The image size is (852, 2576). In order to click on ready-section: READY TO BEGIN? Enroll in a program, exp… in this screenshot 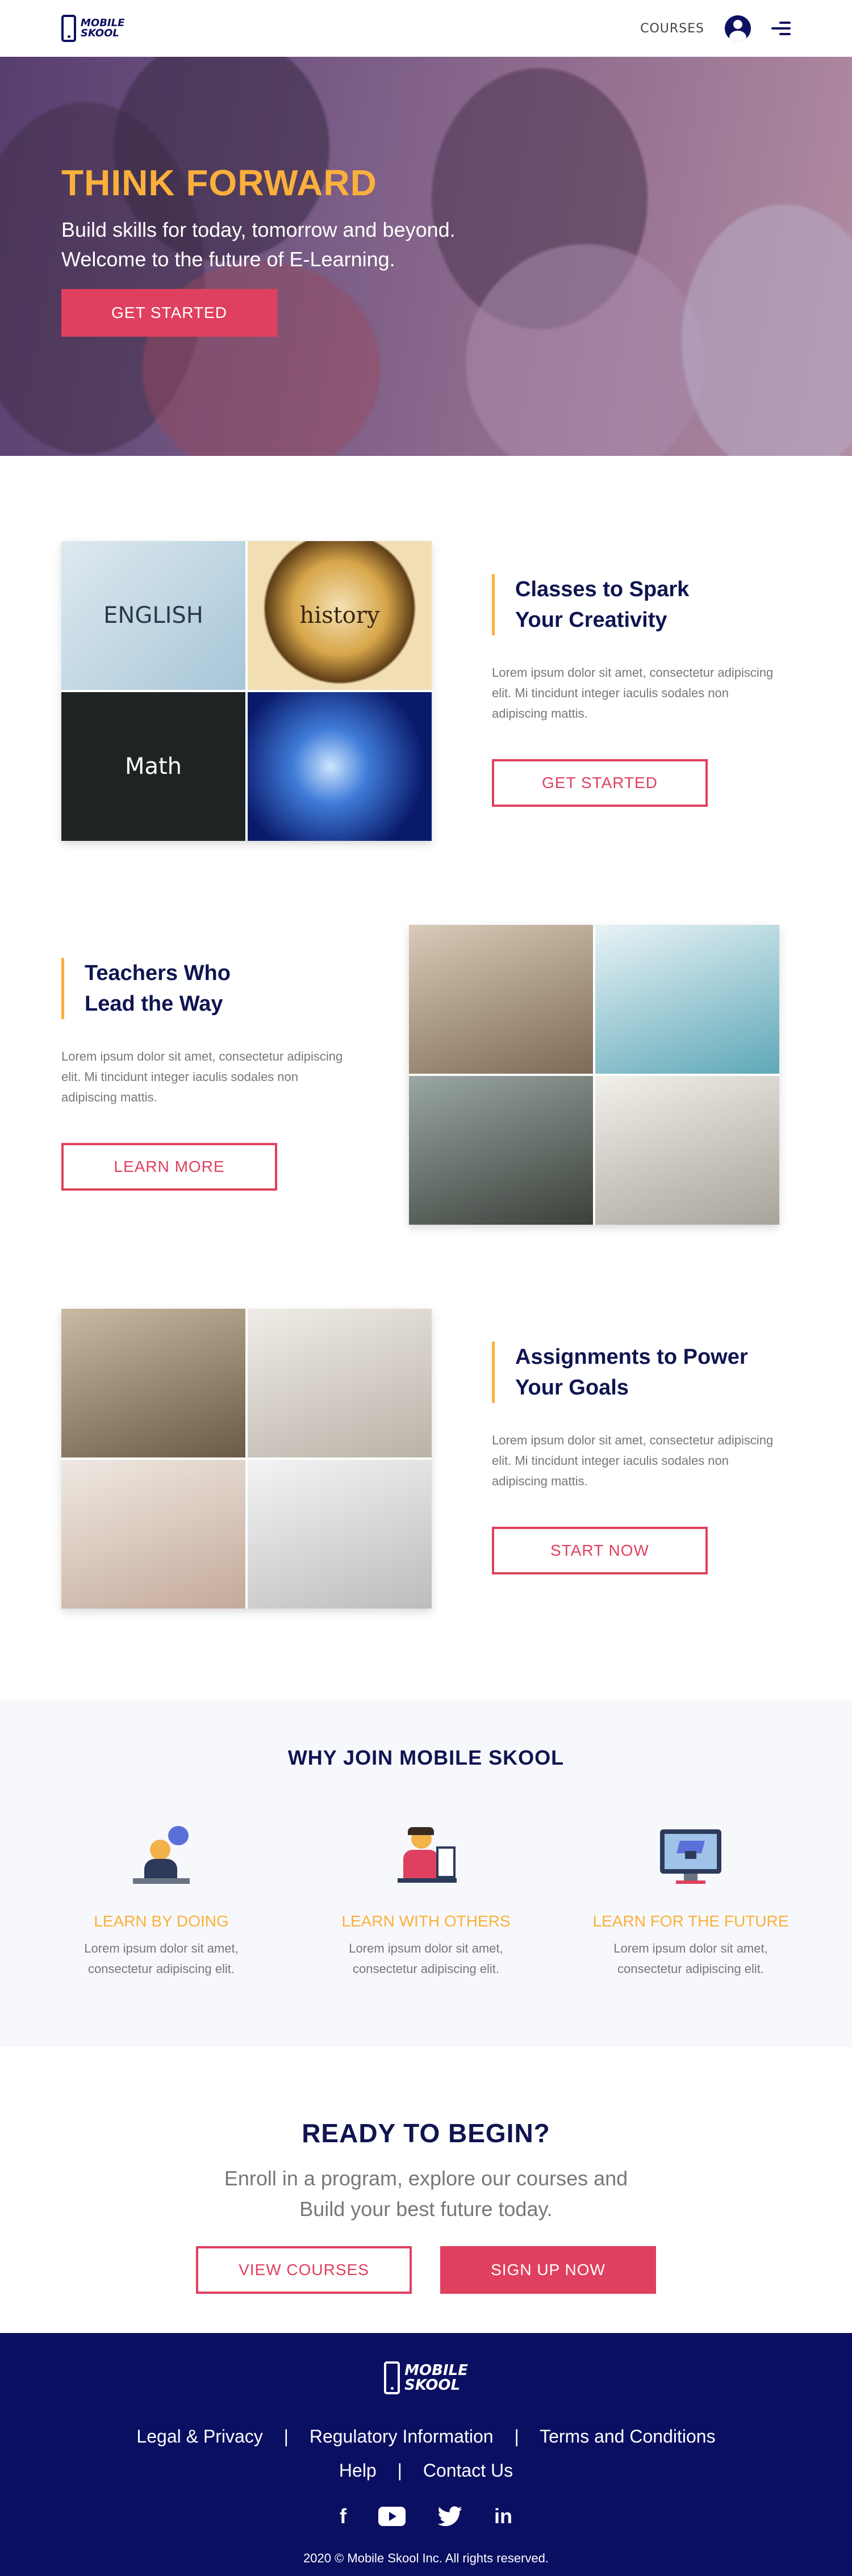, I will do `click(426, 2190)`.